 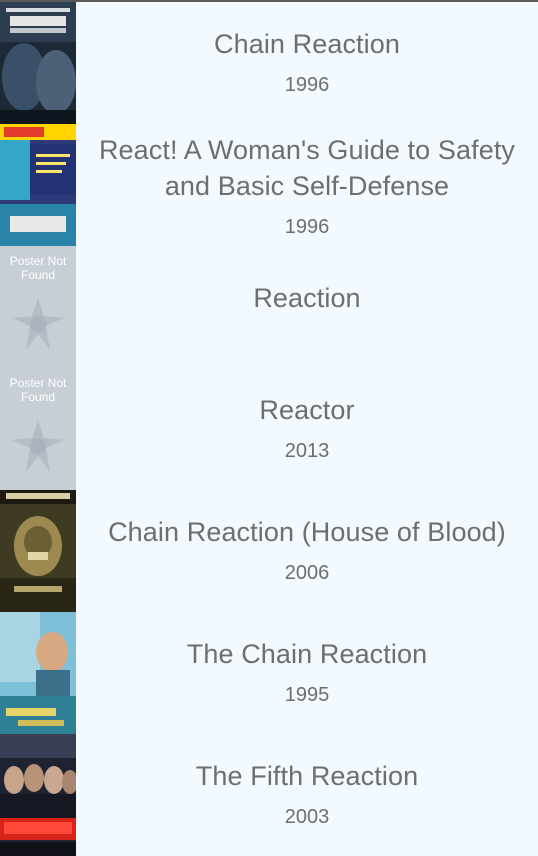 I want to click on movie-year: 2003, so click(x=307, y=817).